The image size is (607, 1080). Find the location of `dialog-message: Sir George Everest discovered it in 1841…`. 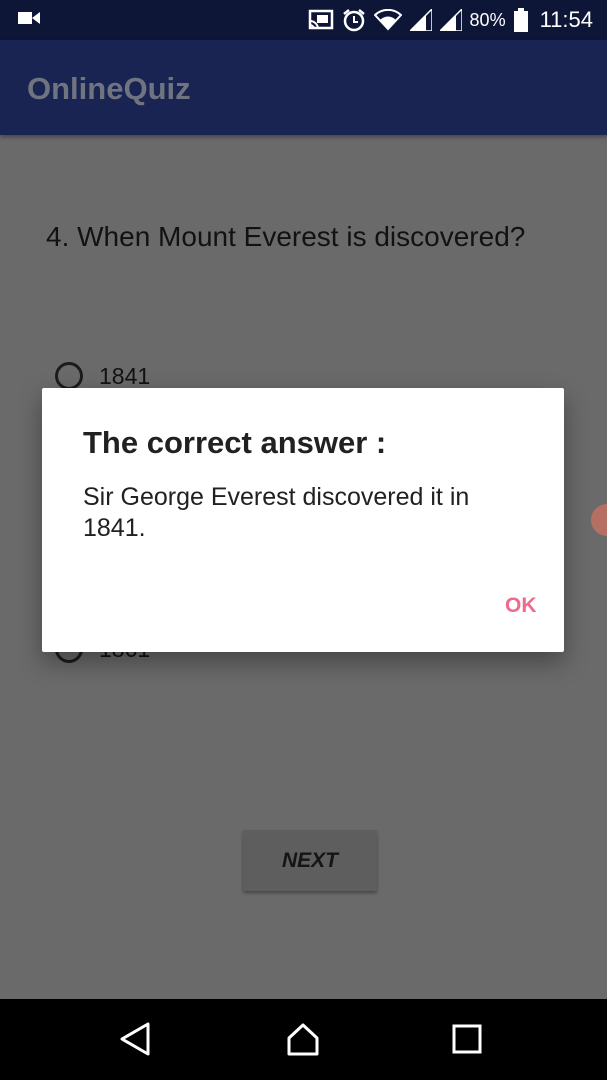

dialog-message: Sir George Everest discovered it in 1841… is located at coordinates (276, 512).